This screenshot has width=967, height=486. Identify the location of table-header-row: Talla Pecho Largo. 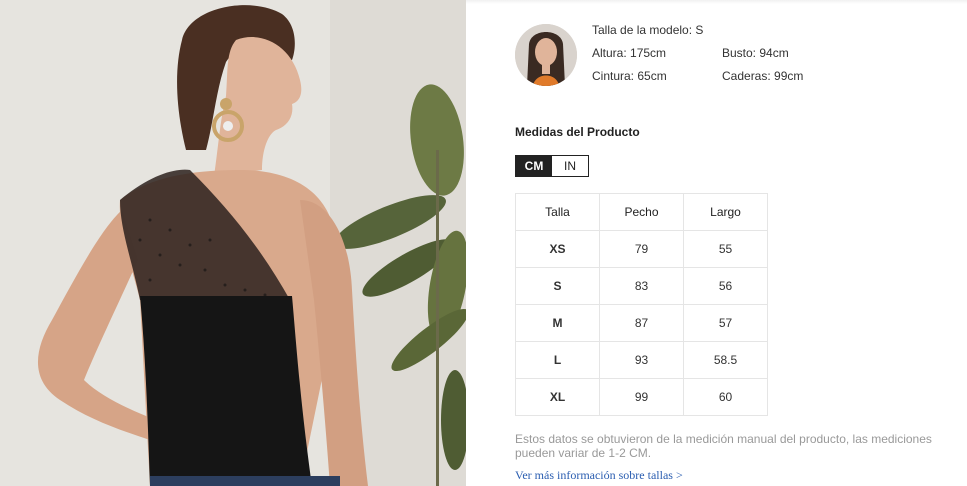
(641, 212).